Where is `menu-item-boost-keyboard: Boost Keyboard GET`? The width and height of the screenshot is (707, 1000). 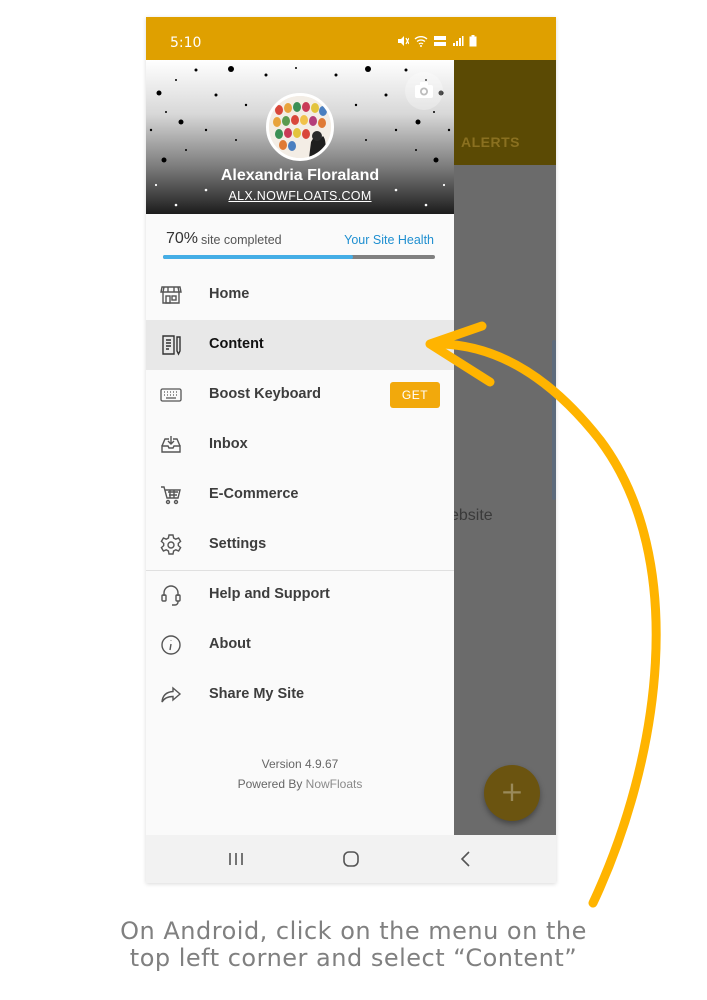 menu-item-boost-keyboard: Boost Keyboard GET is located at coordinates (300, 395).